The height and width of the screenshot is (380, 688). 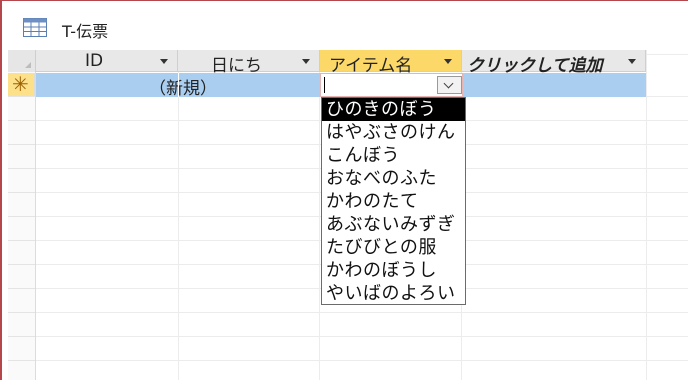 What do you see at coordinates (393, 270) in the screenshot?
I see `dropdown-option: かわのぼうし` at bounding box center [393, 270].